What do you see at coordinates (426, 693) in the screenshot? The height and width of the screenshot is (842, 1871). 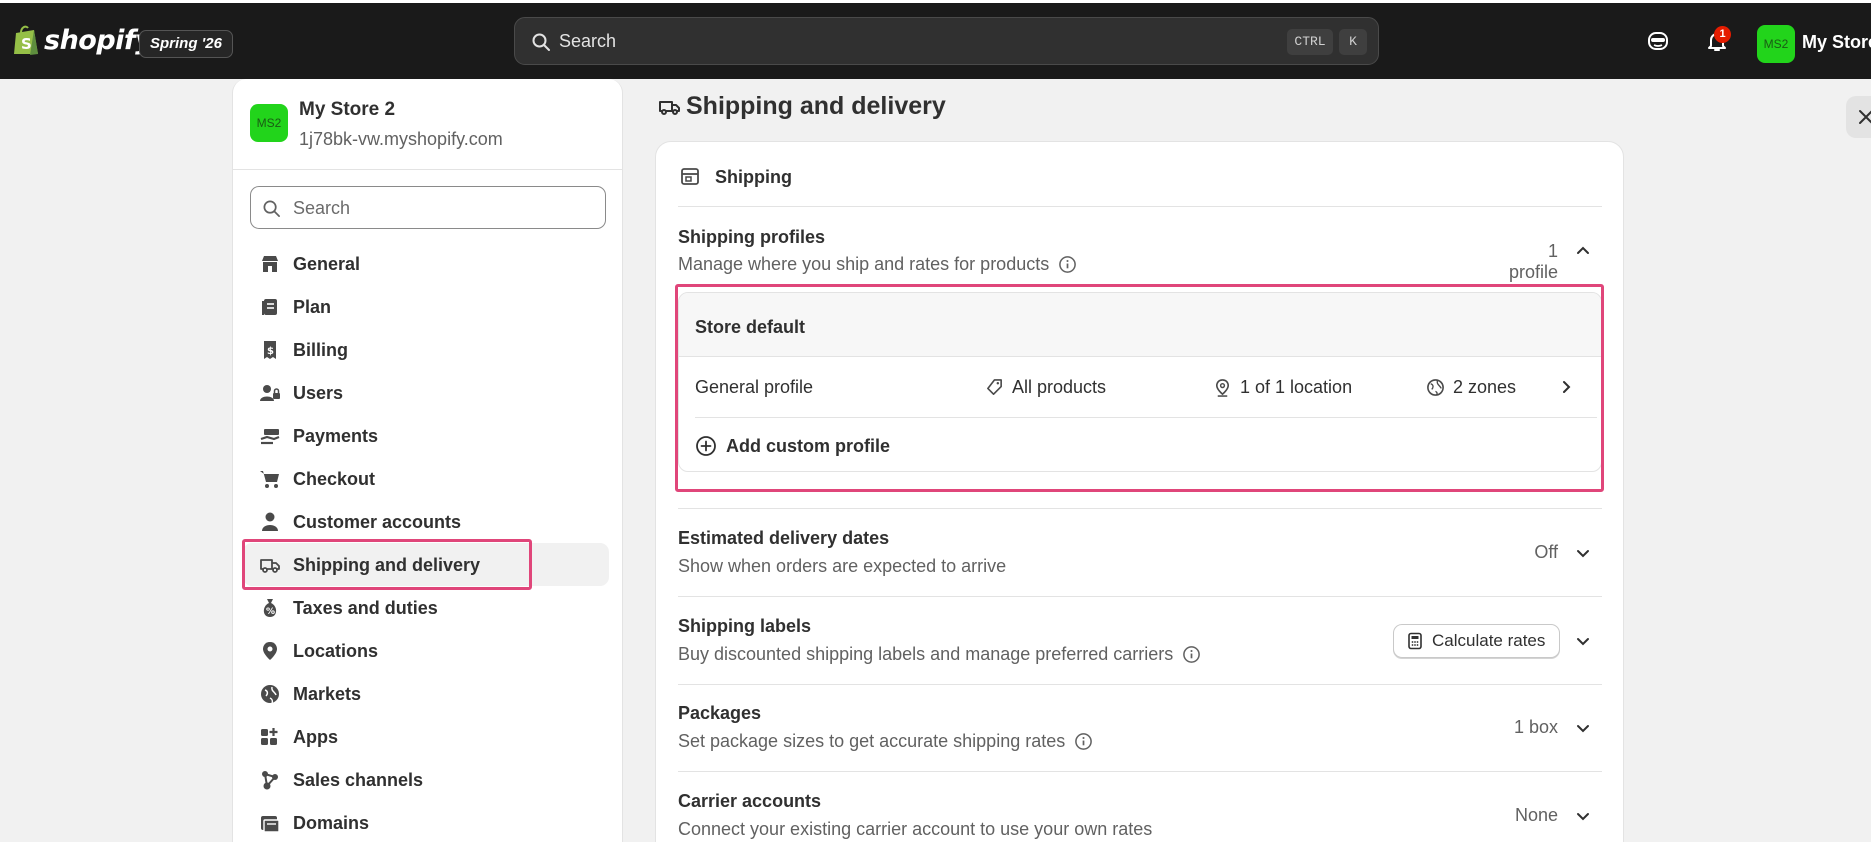 I see `sidebar-item-markets: Markets` at bounding box center [426, 693].